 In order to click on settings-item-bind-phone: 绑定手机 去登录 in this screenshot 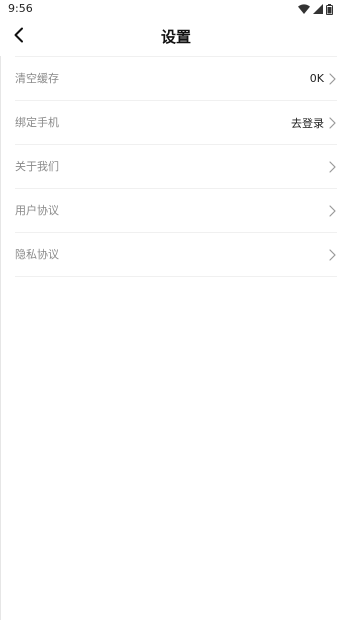, I will do `click(176, 122)`.